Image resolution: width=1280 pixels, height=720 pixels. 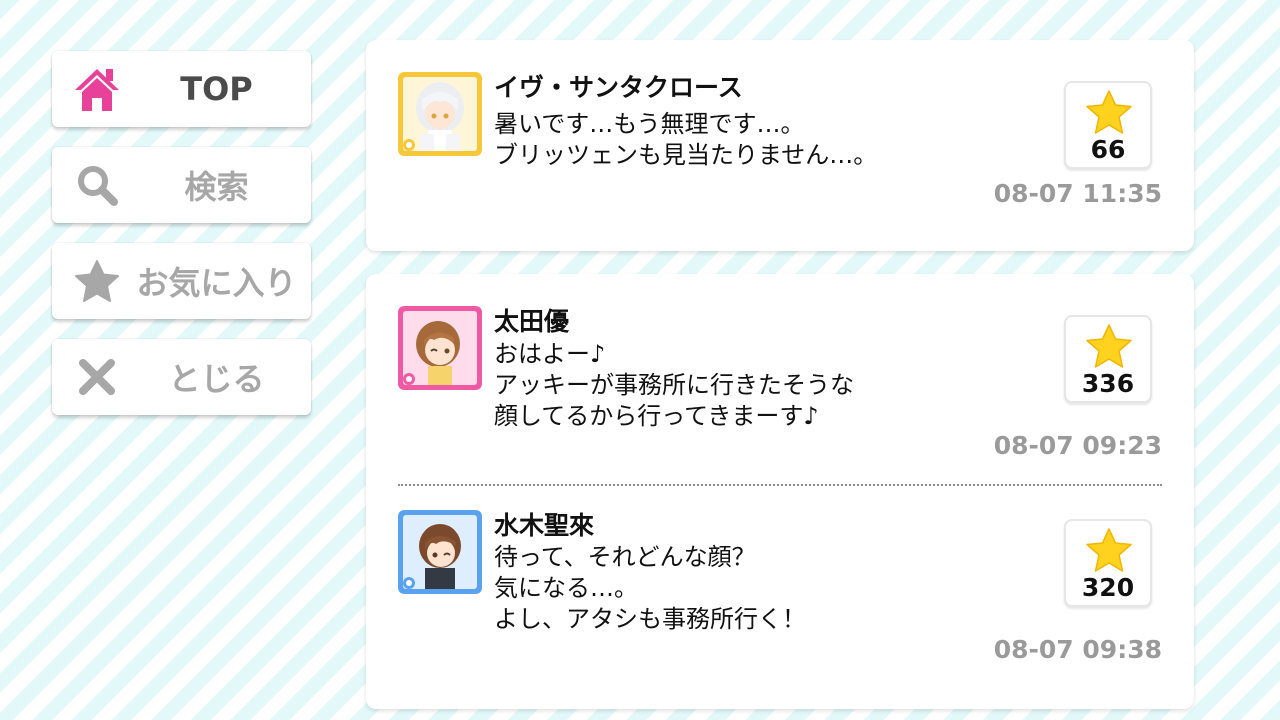 I want to click on post-author: イヴ・サンタクロース, so click(x=618, y=87).